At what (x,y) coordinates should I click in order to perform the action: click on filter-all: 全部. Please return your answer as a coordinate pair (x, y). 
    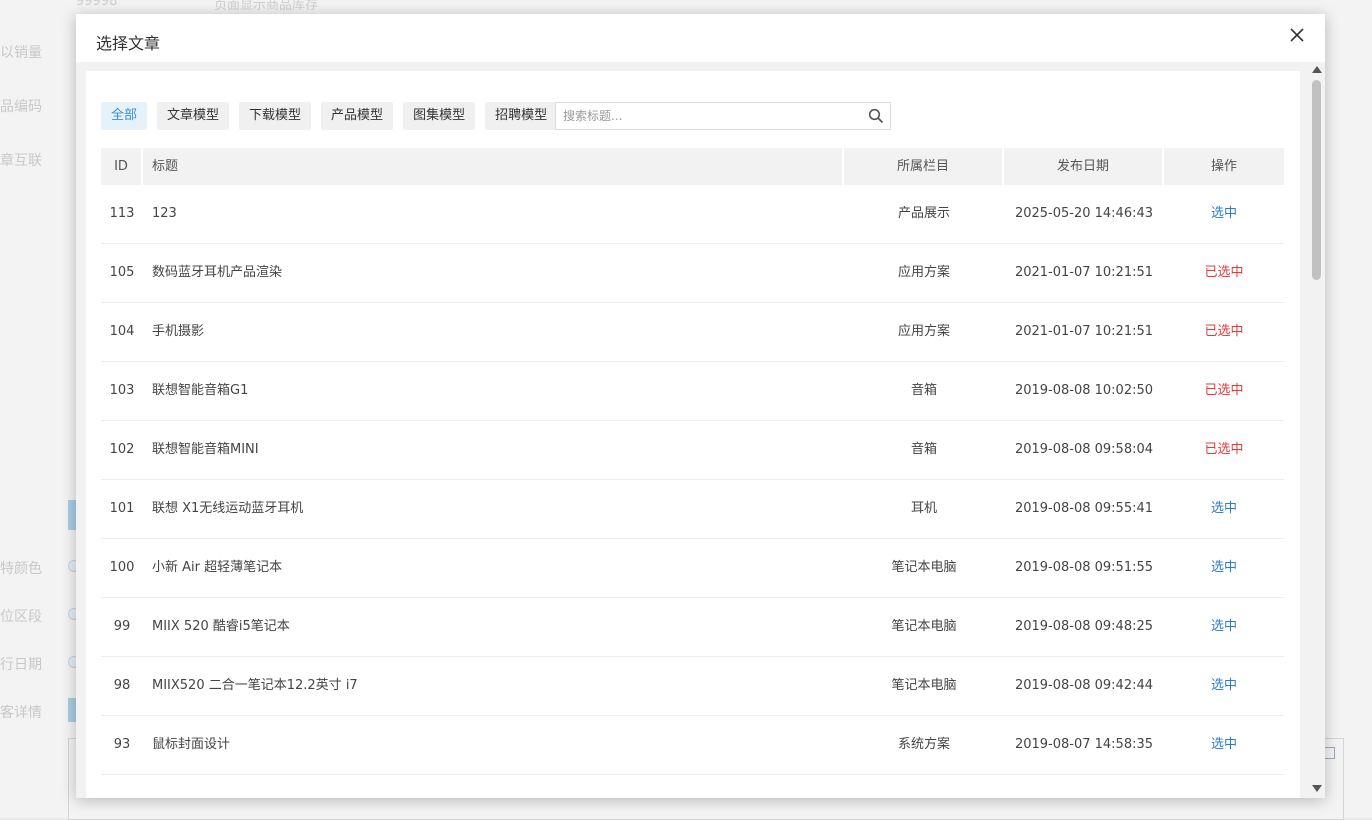
    Looking at the image, I should click on (124, 116).